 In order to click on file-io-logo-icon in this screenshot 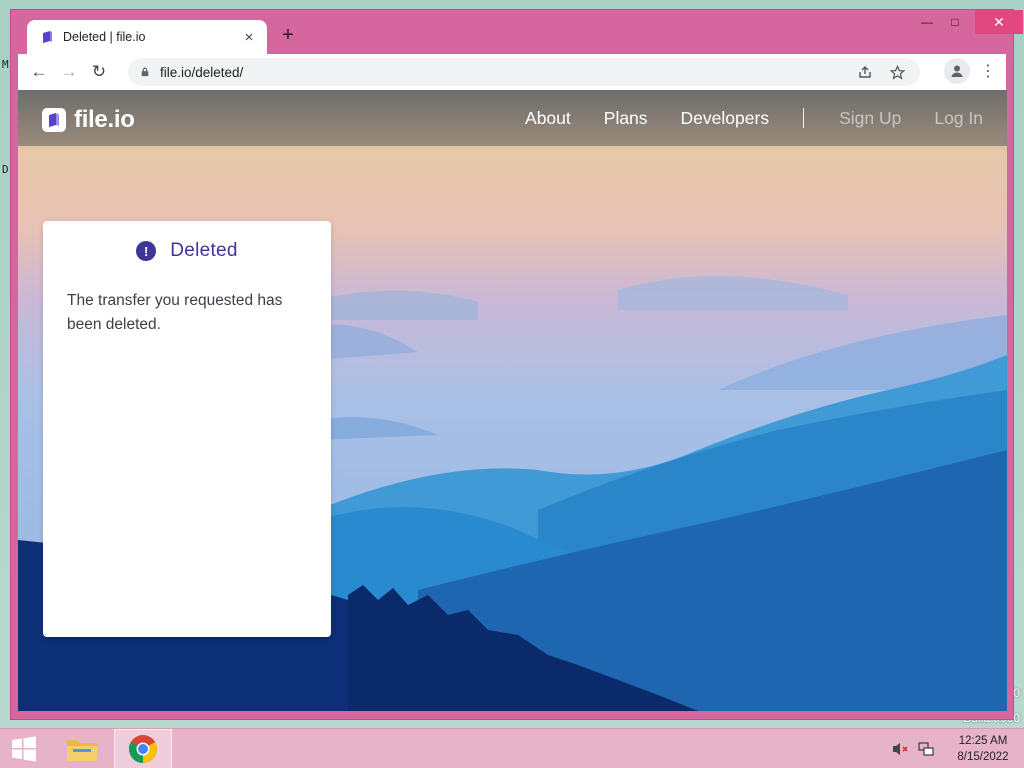, I will do `click(54, 120)`.